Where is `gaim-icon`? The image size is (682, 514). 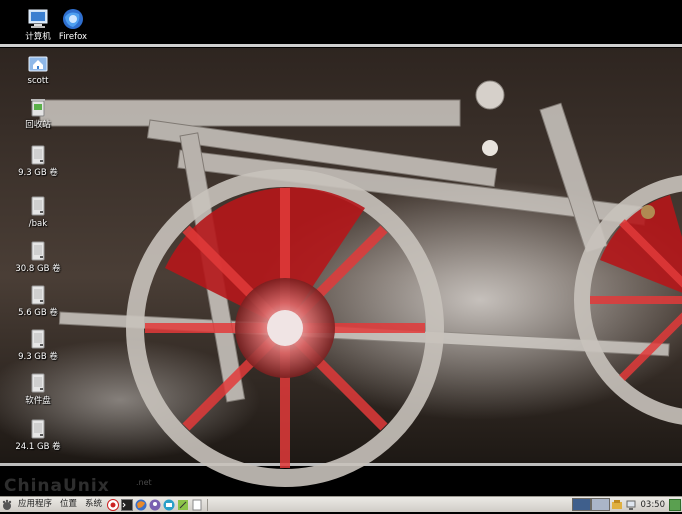 gaim-icon is located at coordinates (155, 505).